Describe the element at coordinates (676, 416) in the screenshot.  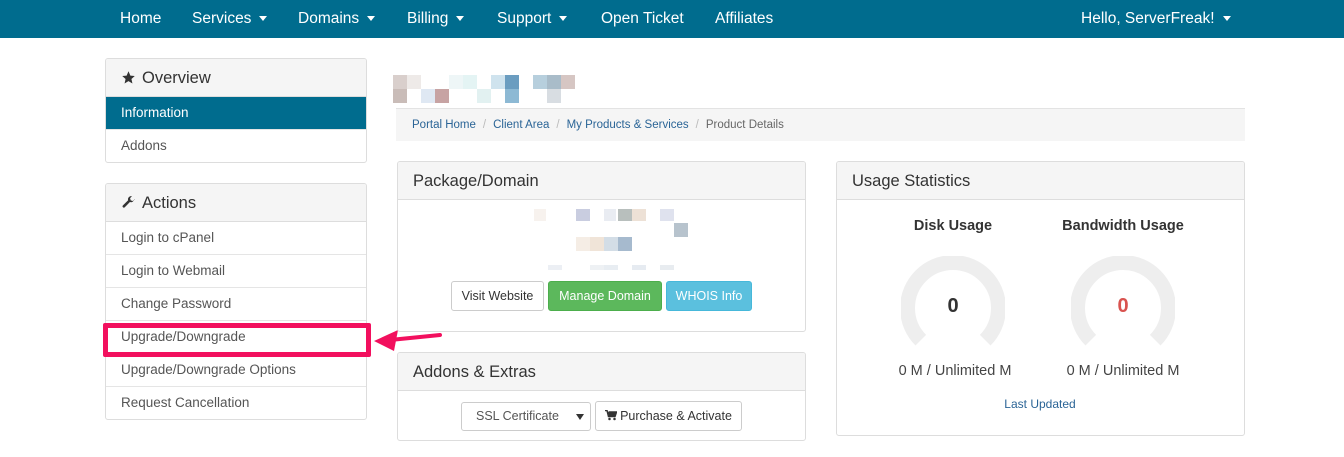
I see `purchase-activate-label: Purchase & Activate` at that location.